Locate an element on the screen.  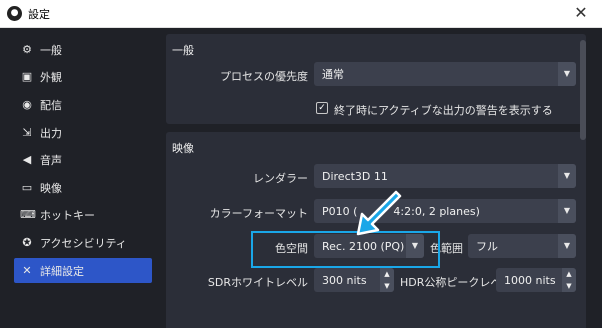
accessibility-icon: ✪ is located at coordinates (27, 242).